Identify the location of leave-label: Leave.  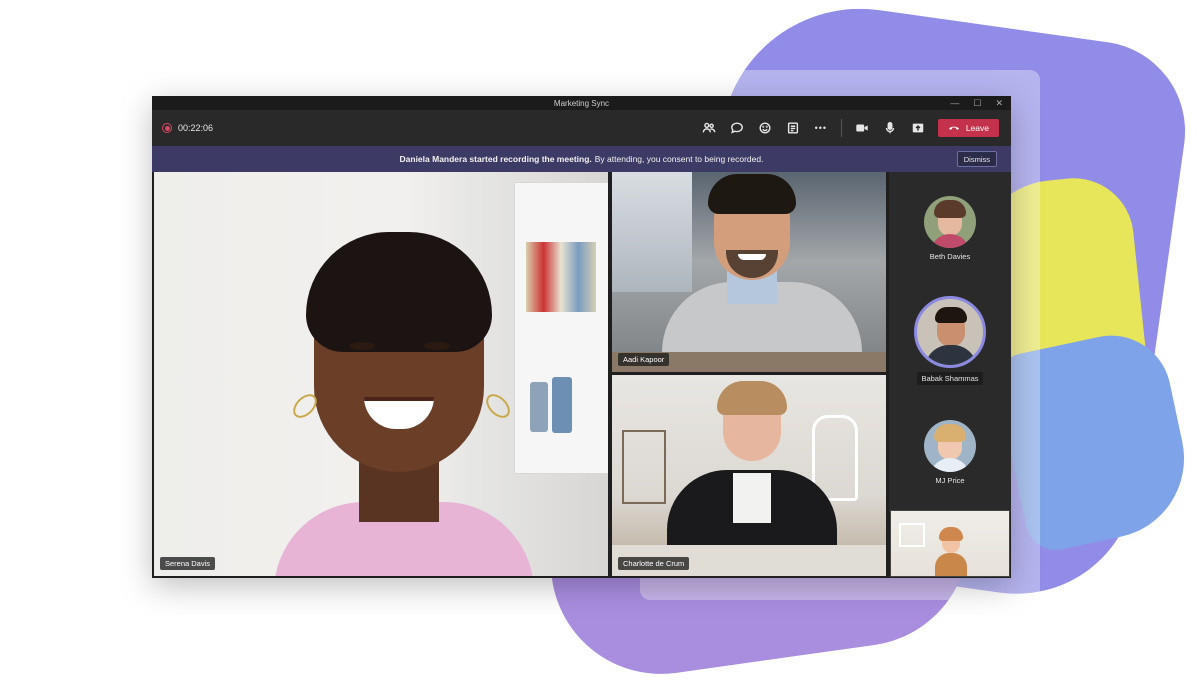
(977, 128).